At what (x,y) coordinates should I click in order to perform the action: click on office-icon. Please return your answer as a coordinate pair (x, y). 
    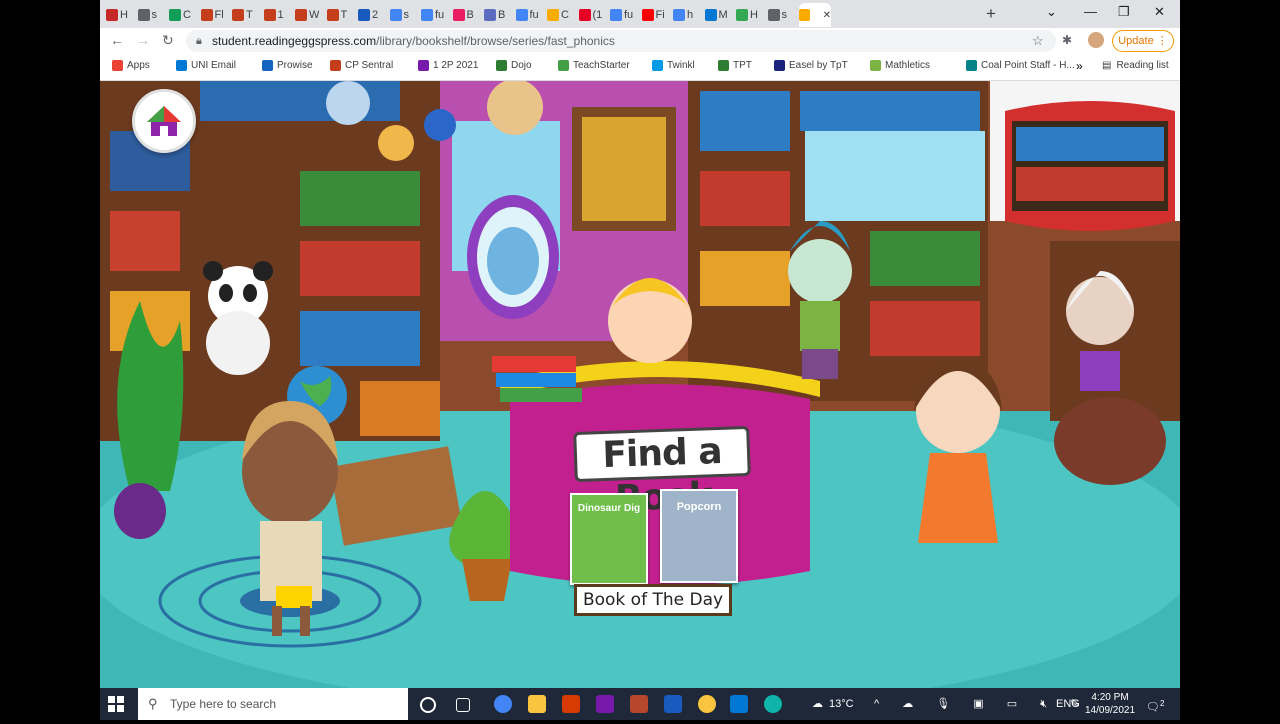
    Looking at the image, I should click on (571, 704).